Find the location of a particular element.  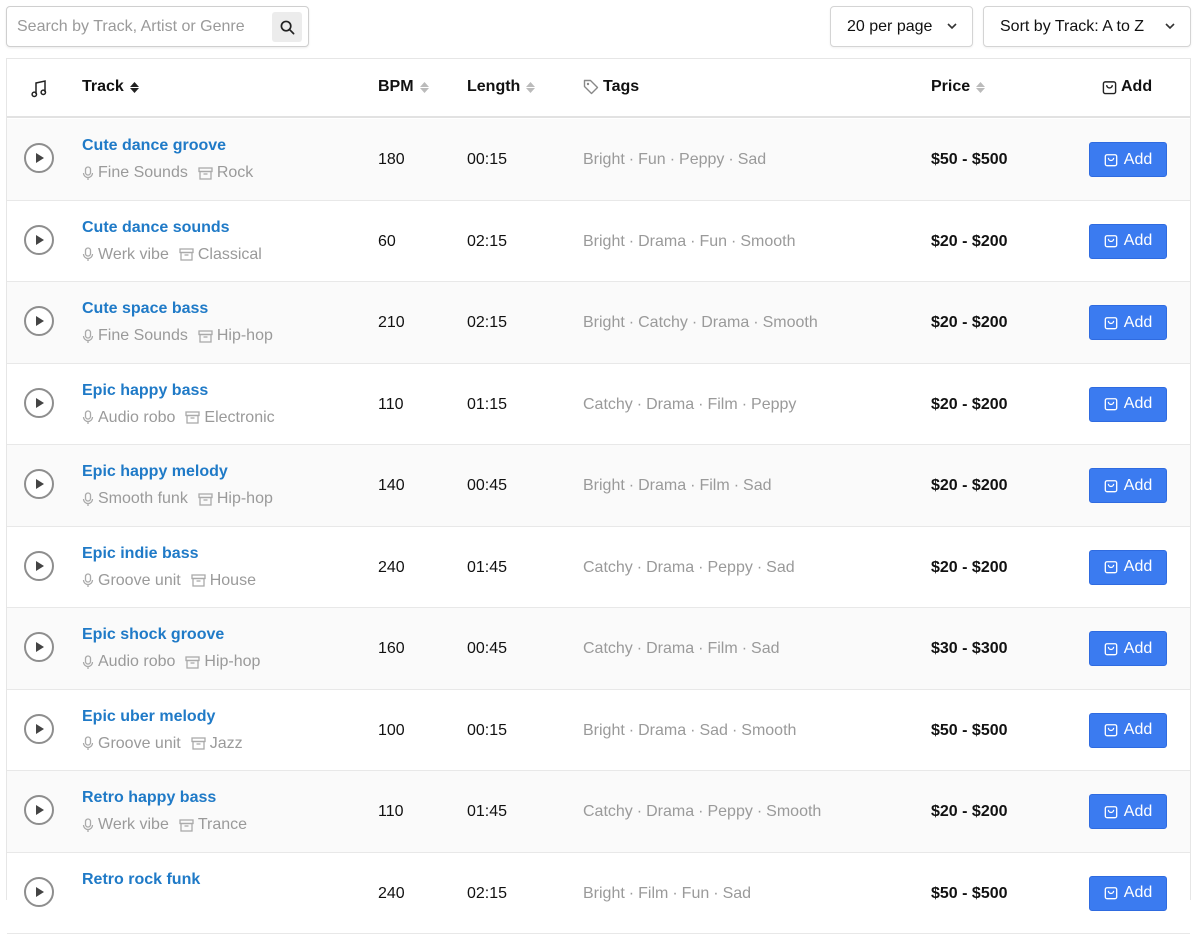

length-value: 01:45 is located at coordinates (487, 812).